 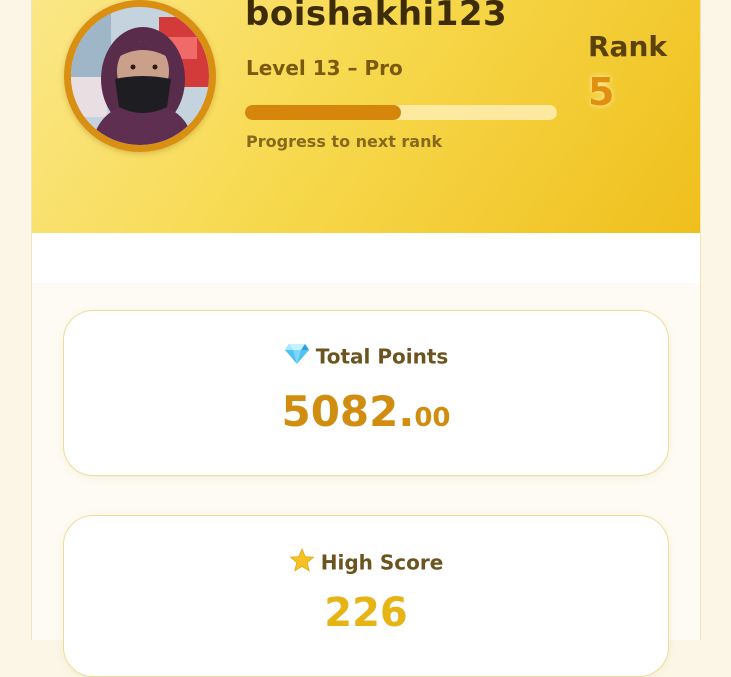 What do you see at coordinates (382, 356) in the screenshot?
I see `total-points-title: Total Points` at bounding box center [382, 356].